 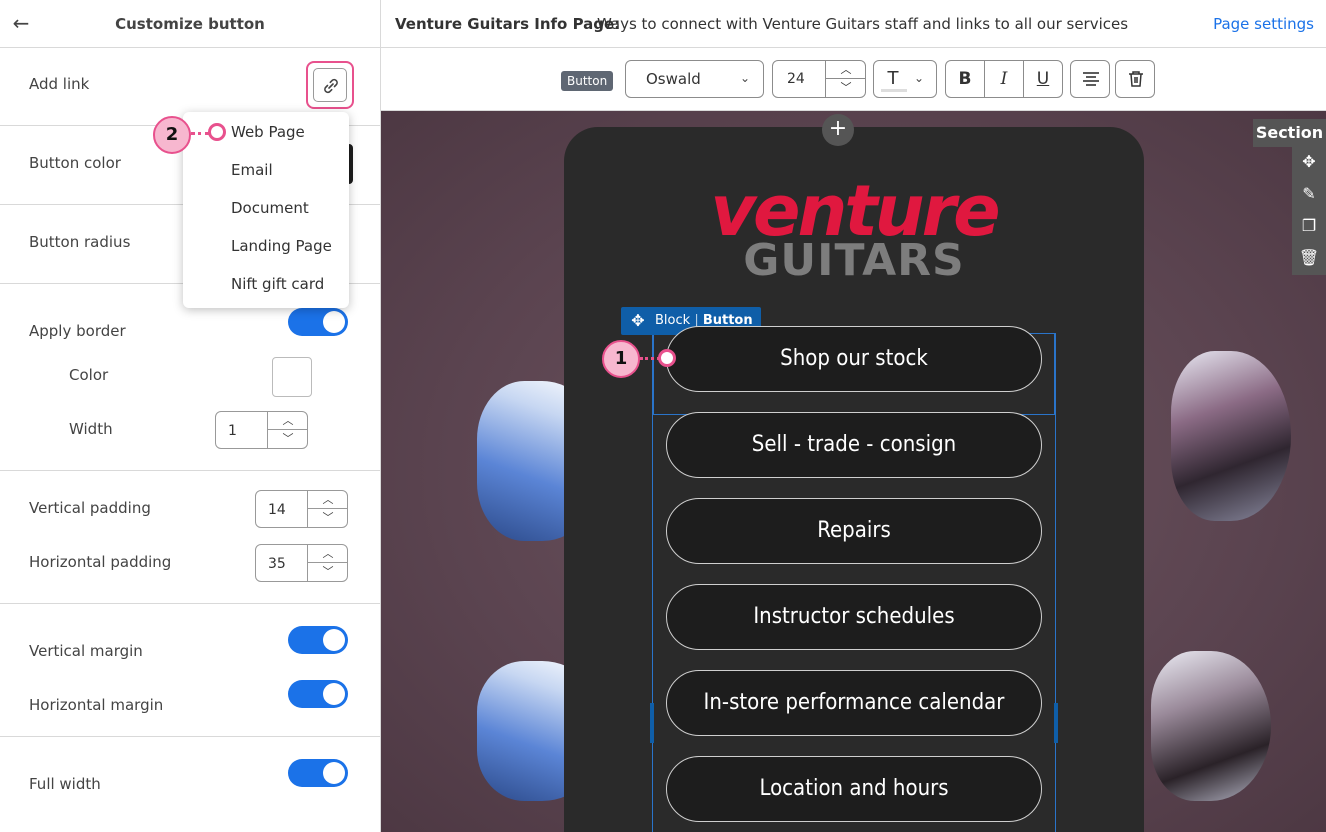 I want to click on underline-icon: U, so click(x=1043, y=79).